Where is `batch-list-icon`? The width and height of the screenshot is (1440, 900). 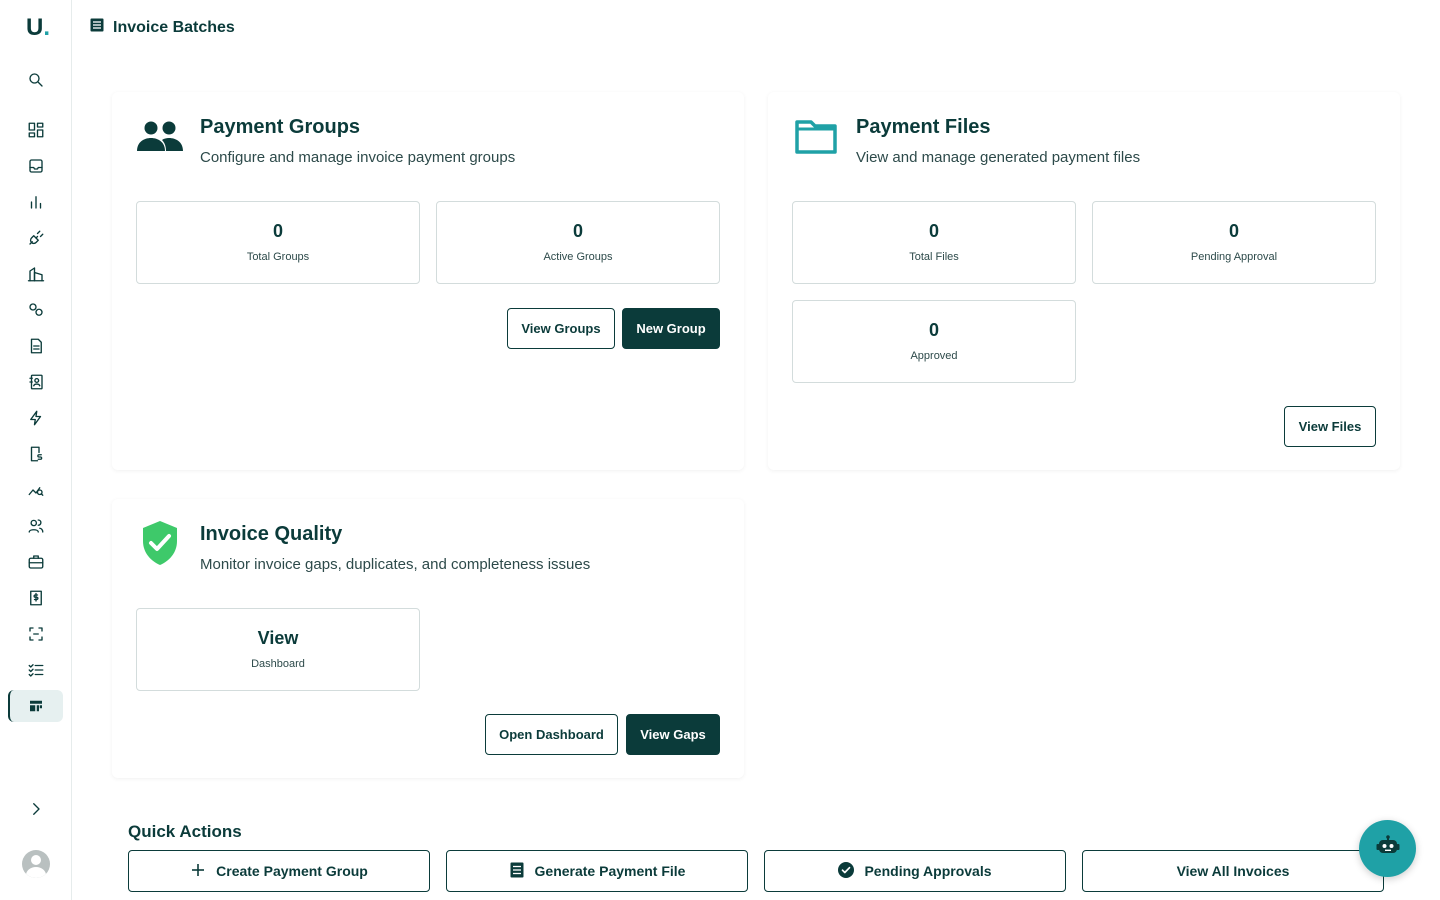
batch-list-icon is located at coordinates (97, 27).